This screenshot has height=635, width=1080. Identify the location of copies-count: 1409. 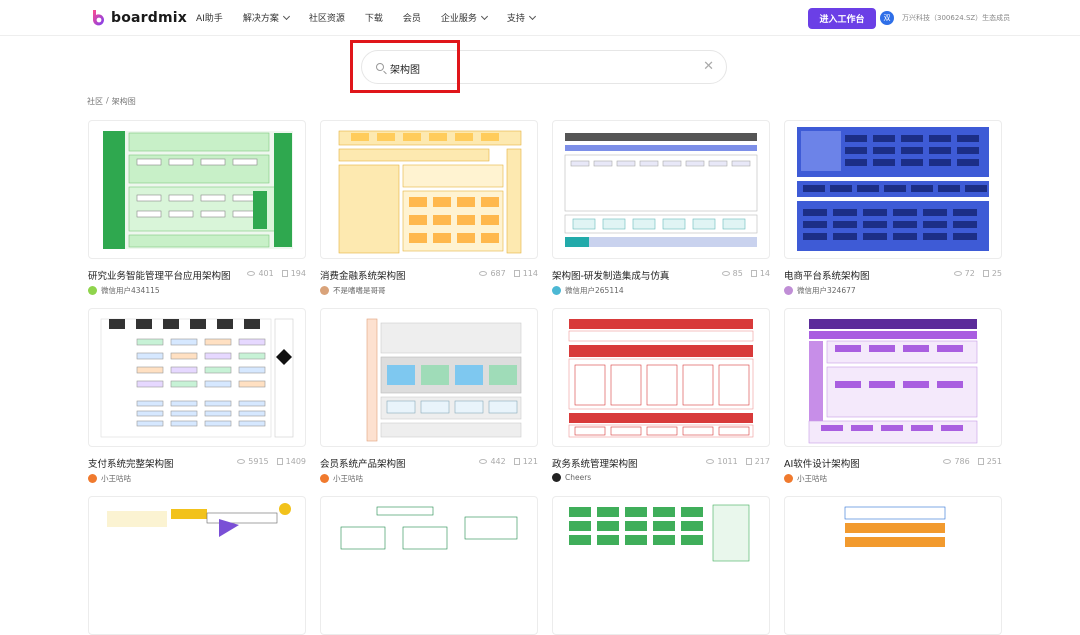
(295, 461).